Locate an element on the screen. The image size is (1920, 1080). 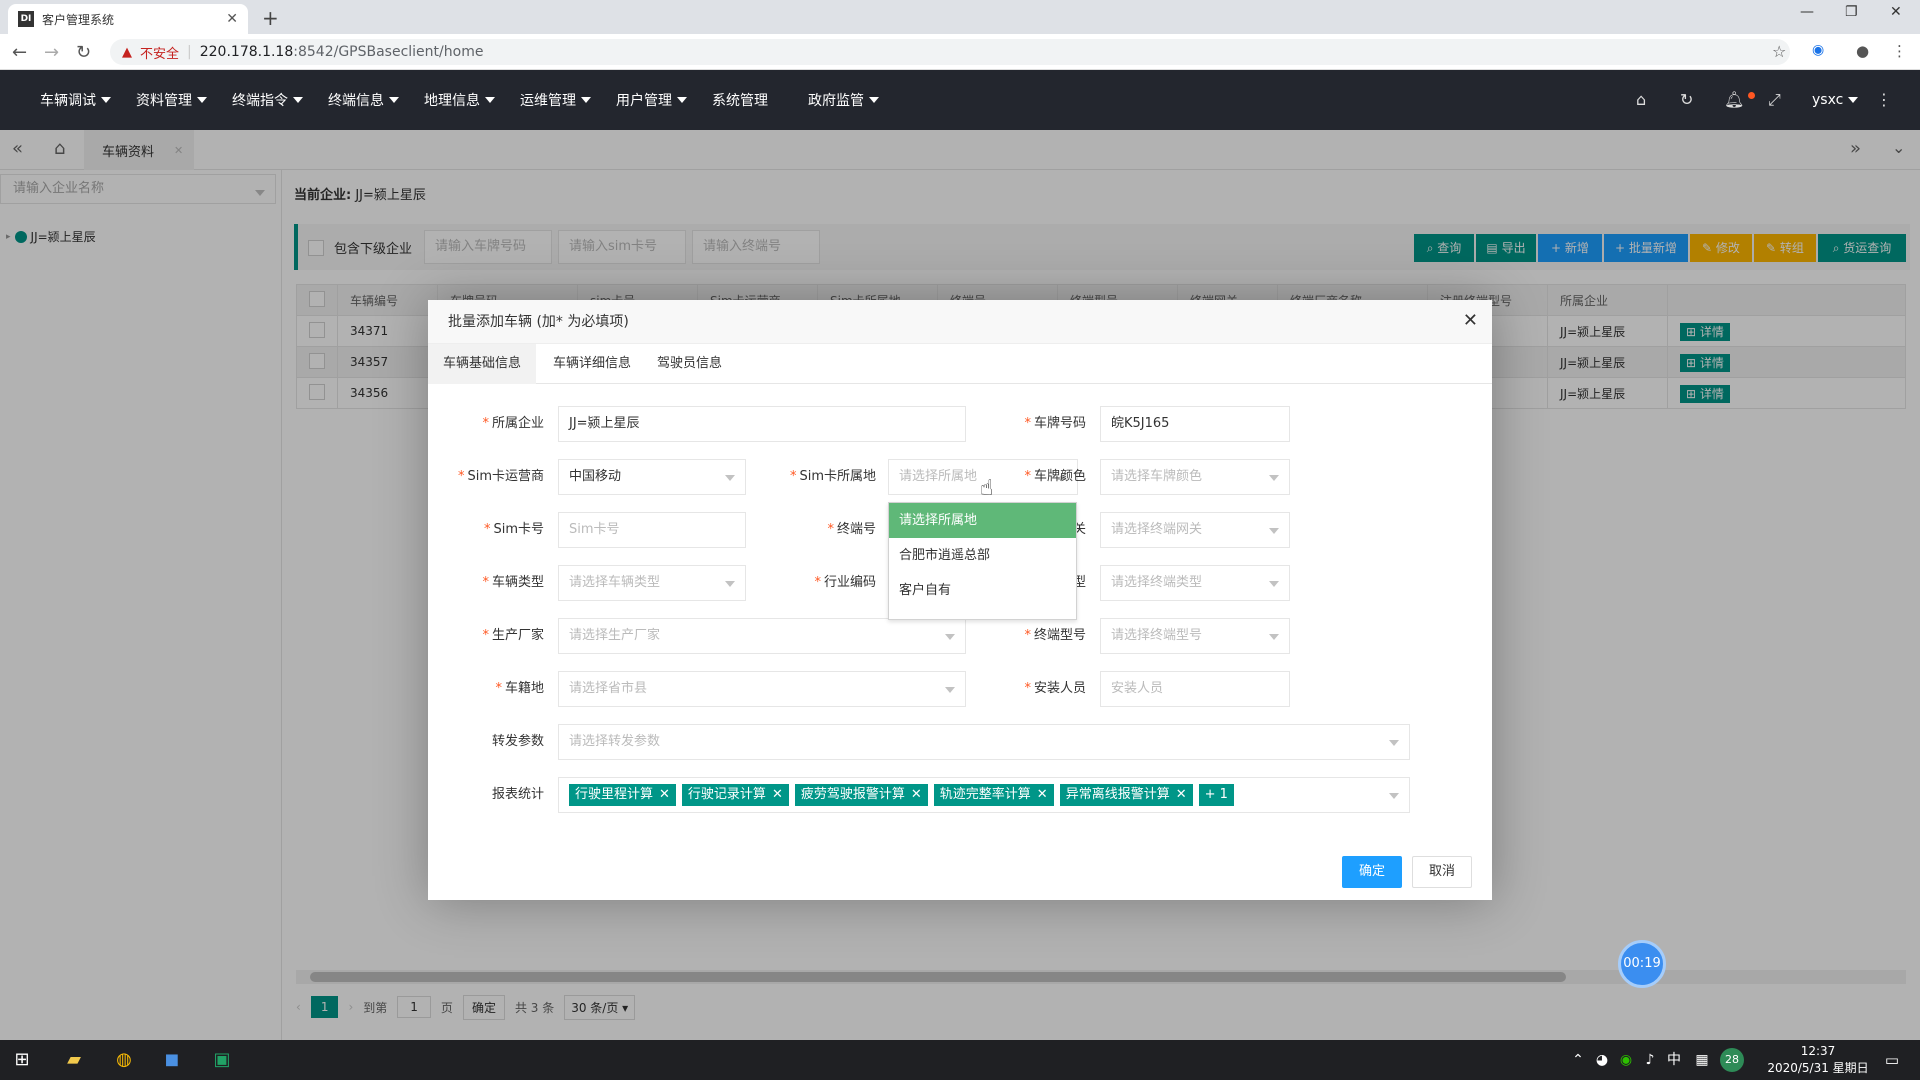
menu-gov: 政府监管 is located at coordinates (843, 100).